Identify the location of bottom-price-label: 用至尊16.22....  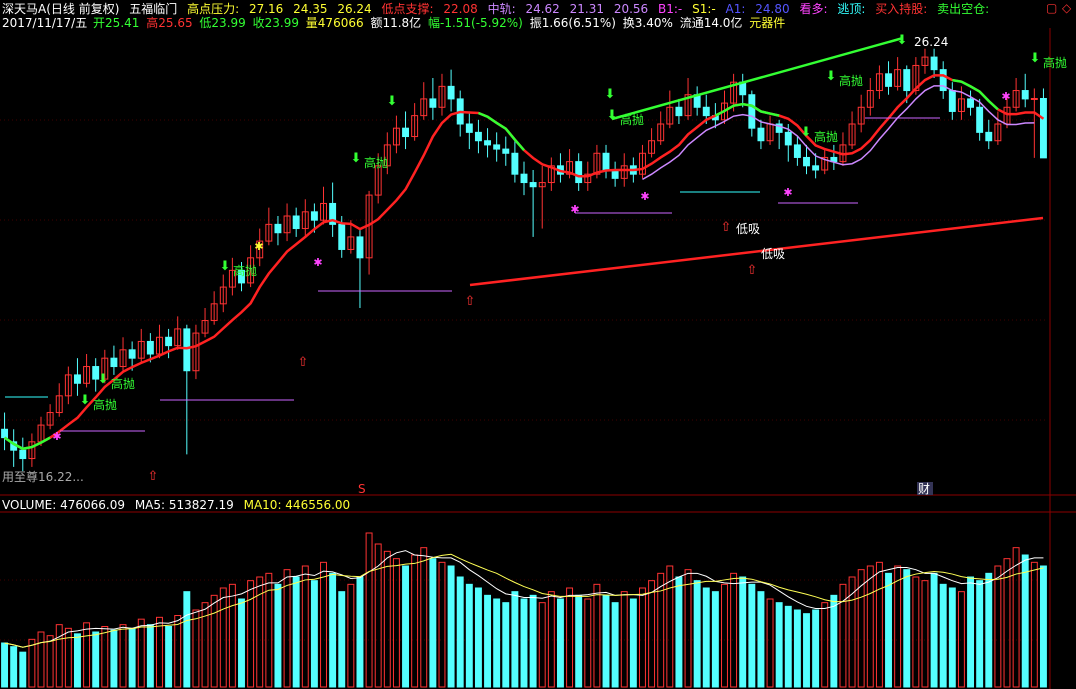
(43, 476).